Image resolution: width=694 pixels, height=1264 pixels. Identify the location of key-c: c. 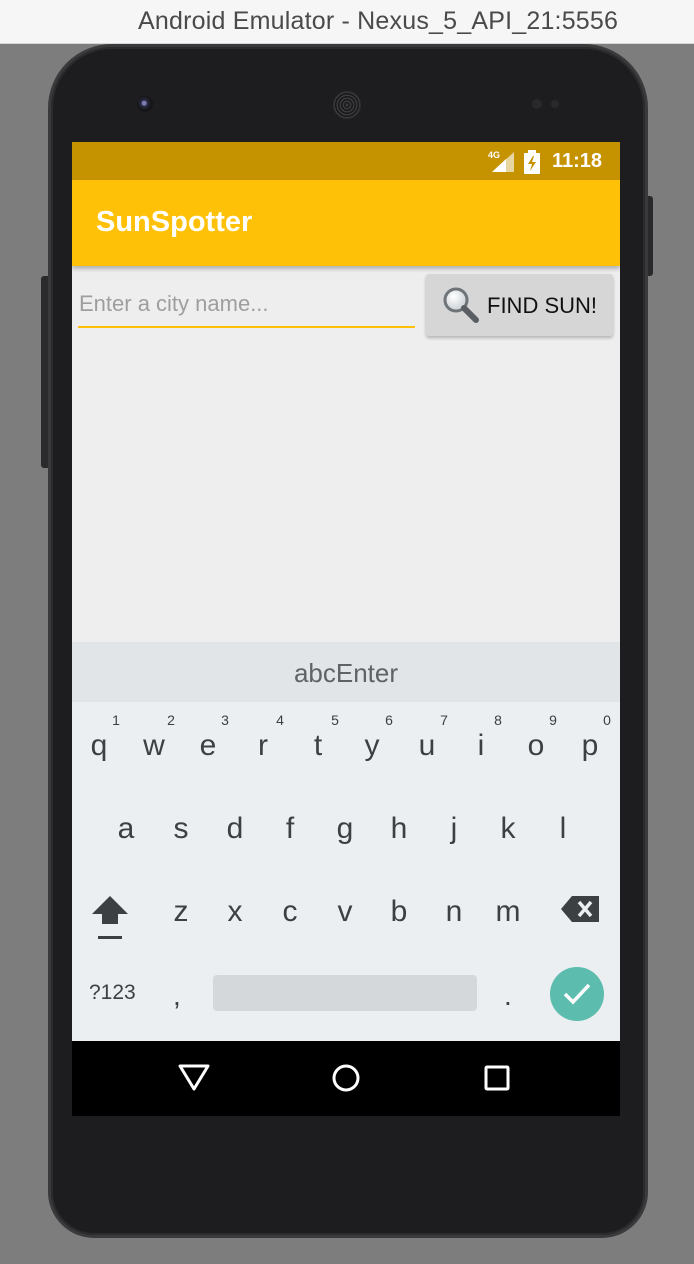
(290, 912).